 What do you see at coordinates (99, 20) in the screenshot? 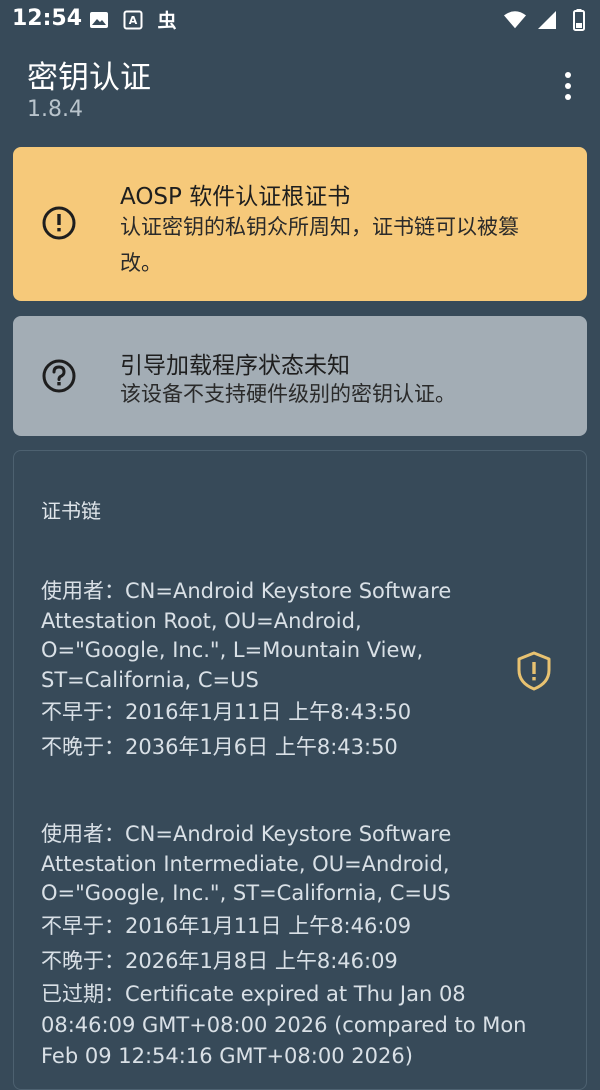
I see `image-icon` at bounding box center [99, 20].